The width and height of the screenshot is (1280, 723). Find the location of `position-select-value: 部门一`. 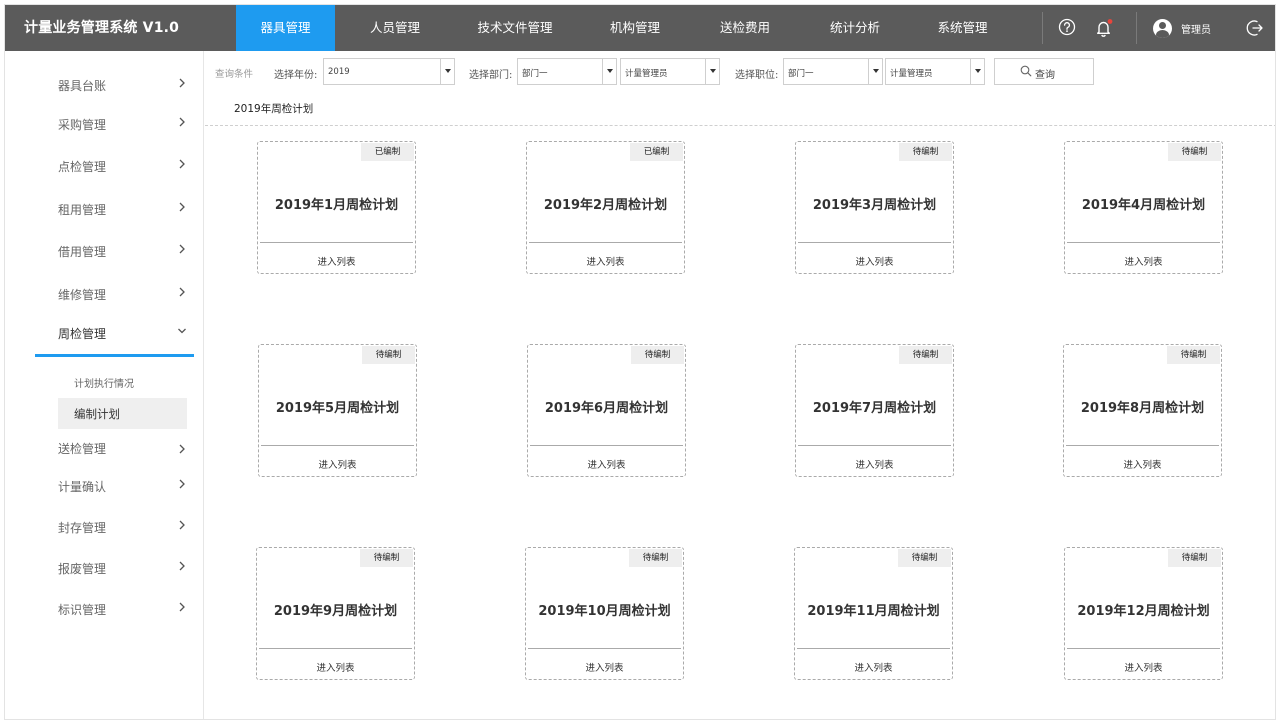

position-select-value: 部门一 is located at coordinates (801, 74).